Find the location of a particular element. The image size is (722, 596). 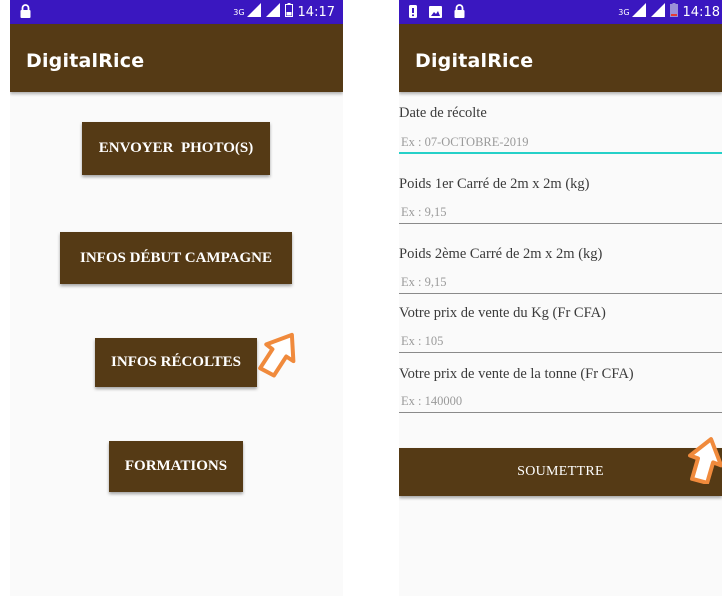

harvest-info-button-label: INFOS RÉCOLTES is located at coordinates (176, 362).